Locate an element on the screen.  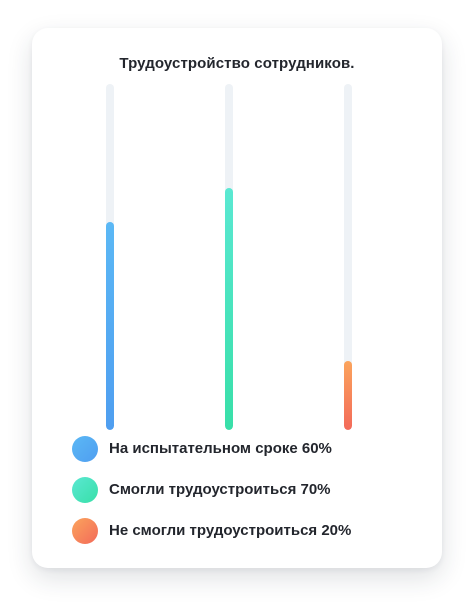
bar-track-employed is located at coordinates (229, 257).